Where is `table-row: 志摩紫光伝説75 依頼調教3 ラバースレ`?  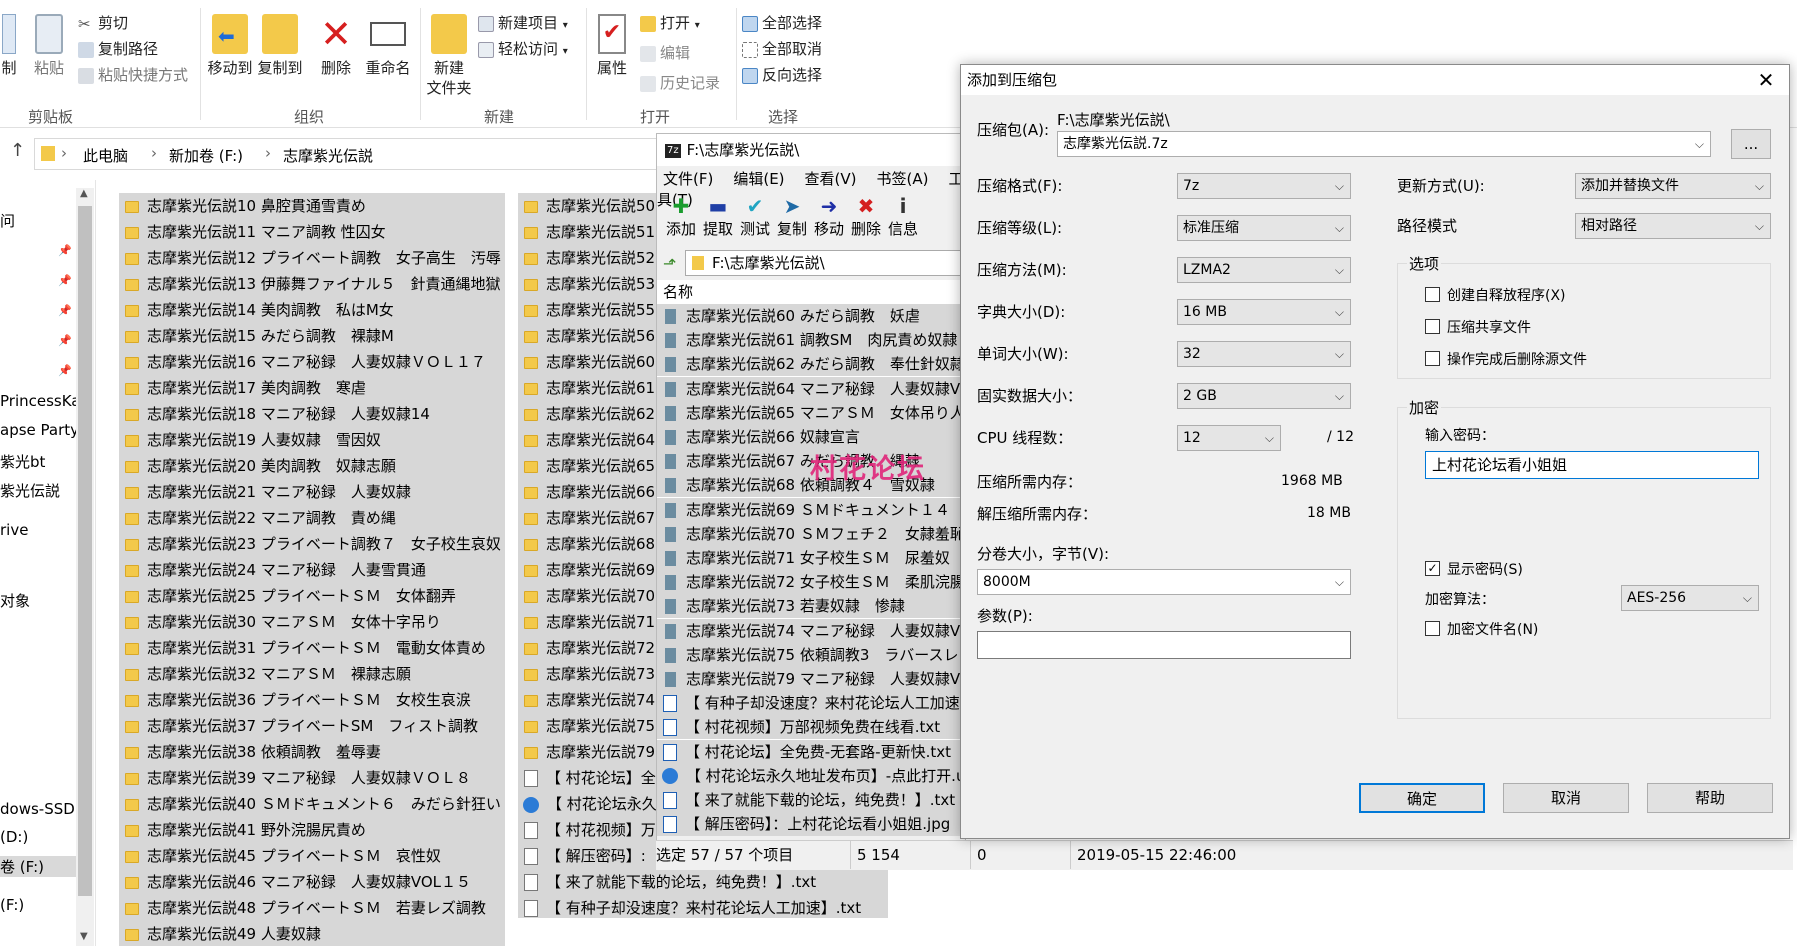
table-row: 志摩紫光伝説75 依頼調教3 ラバースレ is located at coordinates (811, 654).